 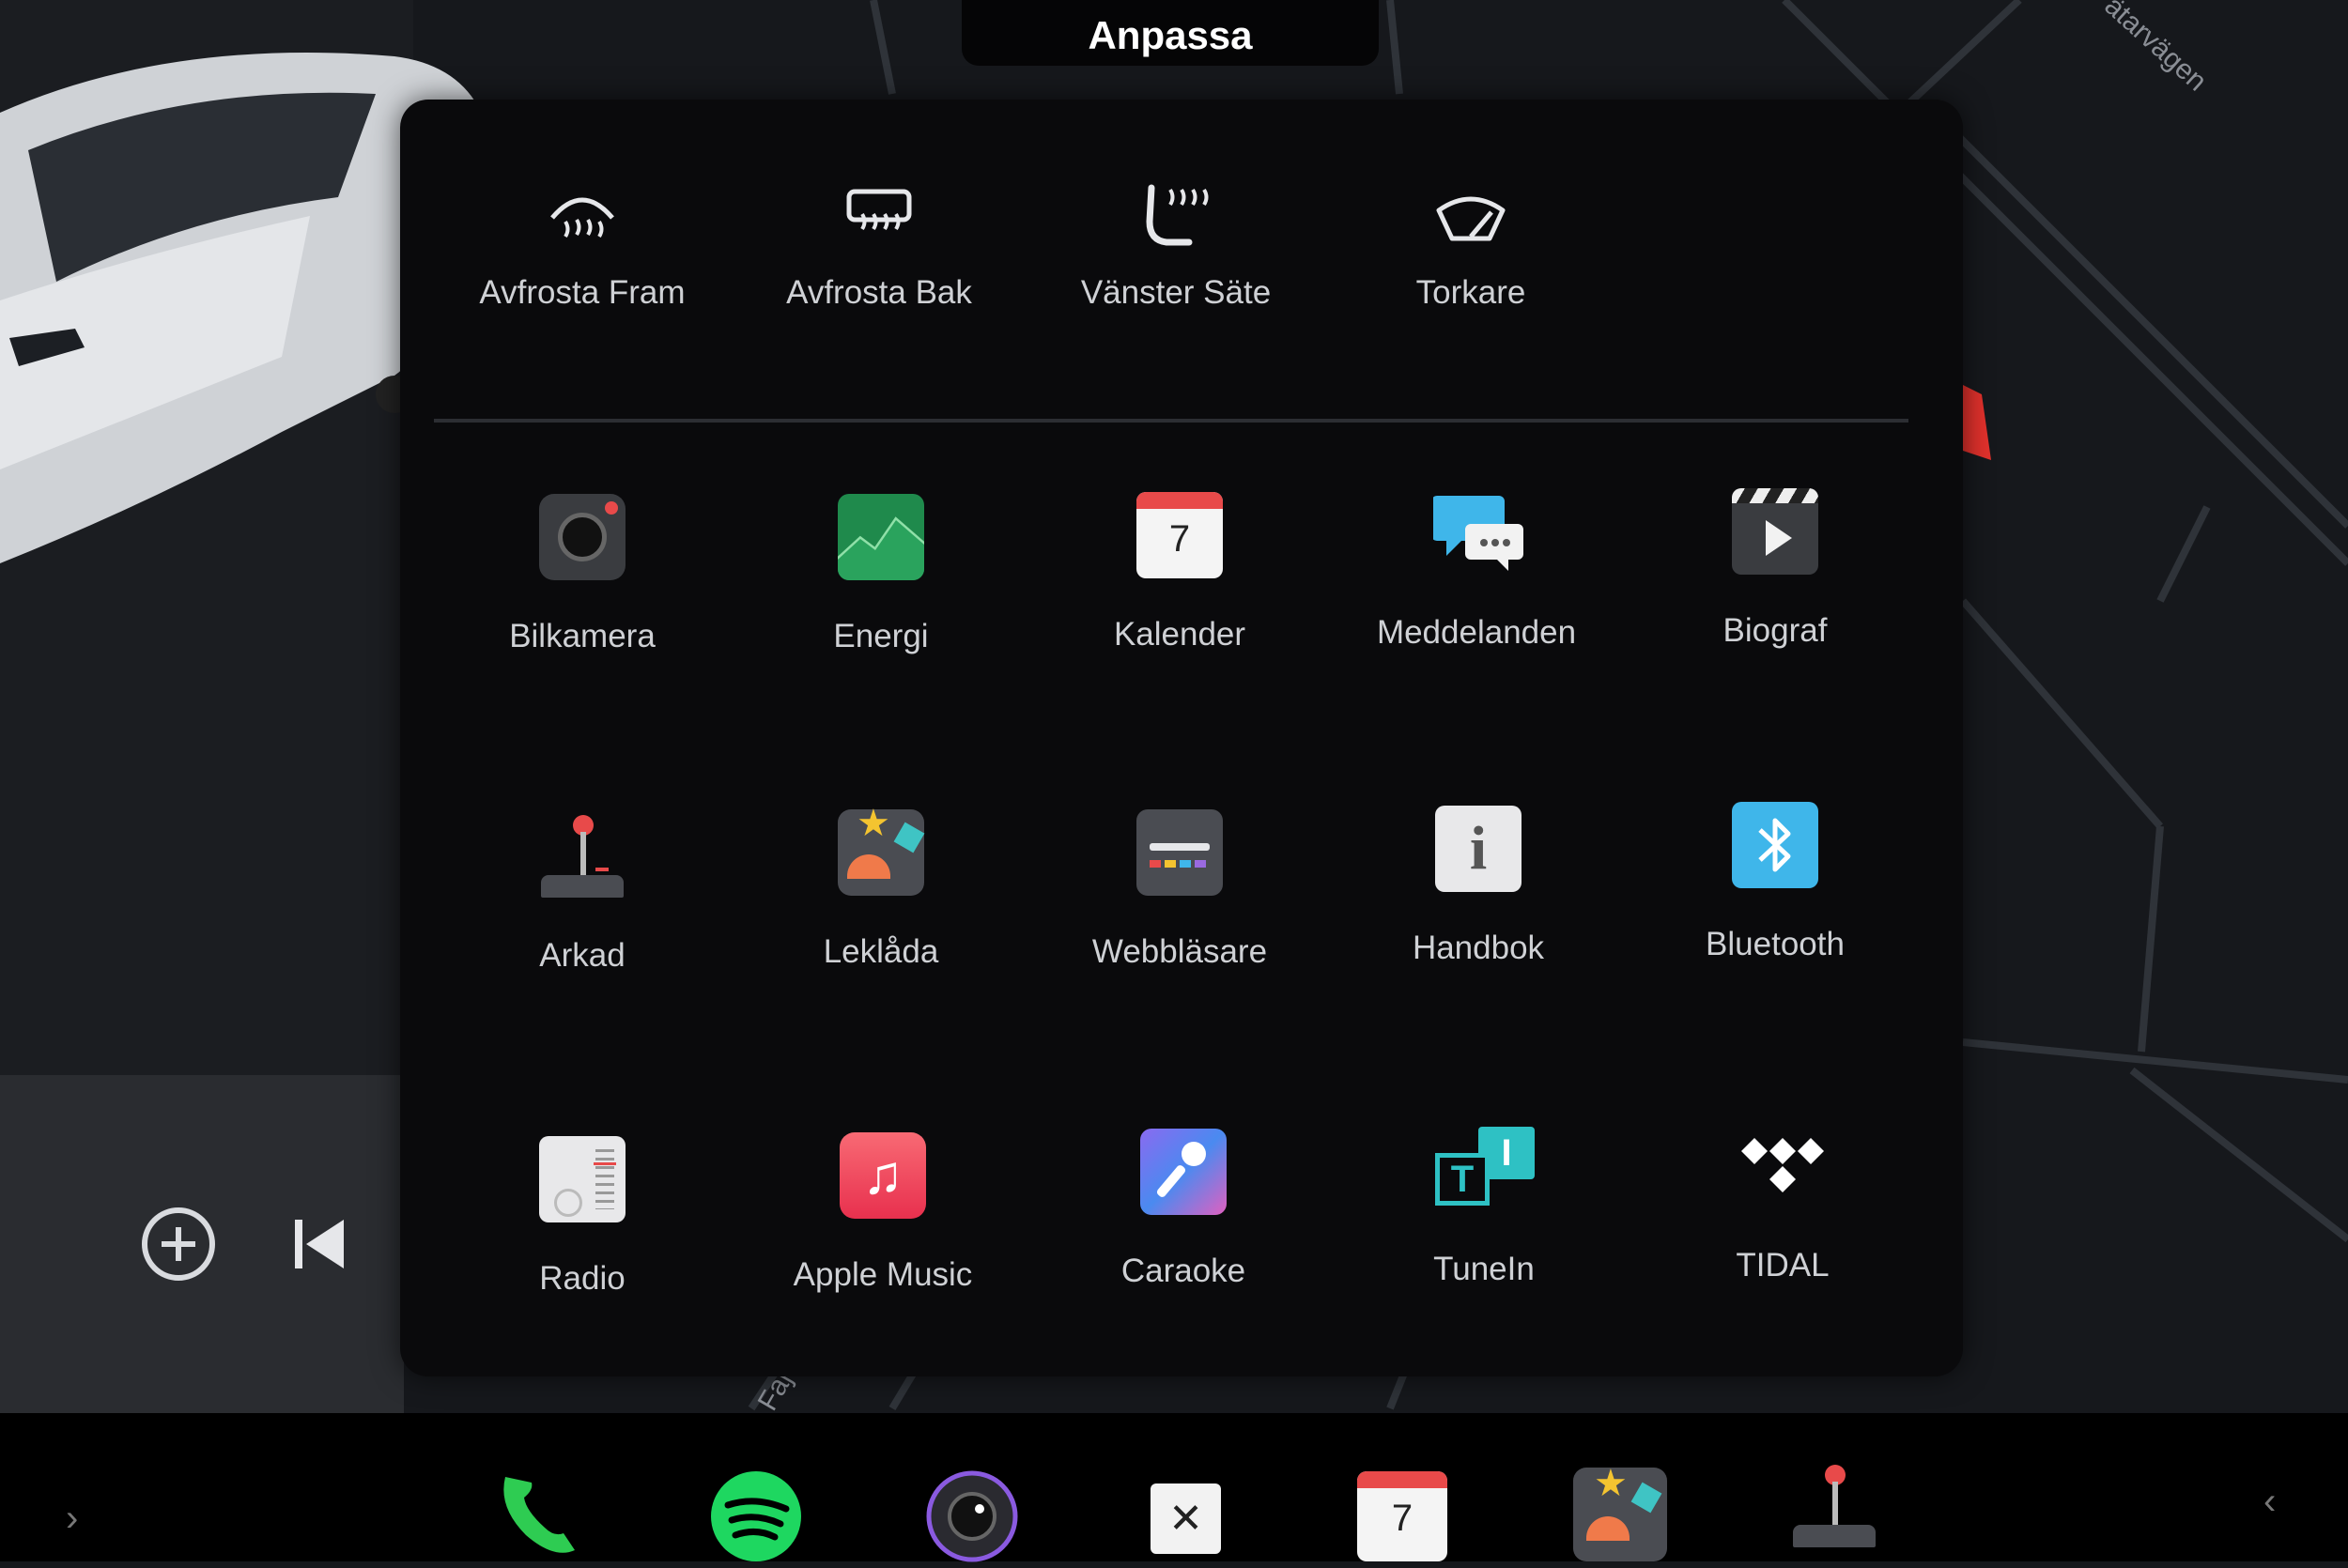 I want to click on skip-back-icon, so click(x=320, y=1244).